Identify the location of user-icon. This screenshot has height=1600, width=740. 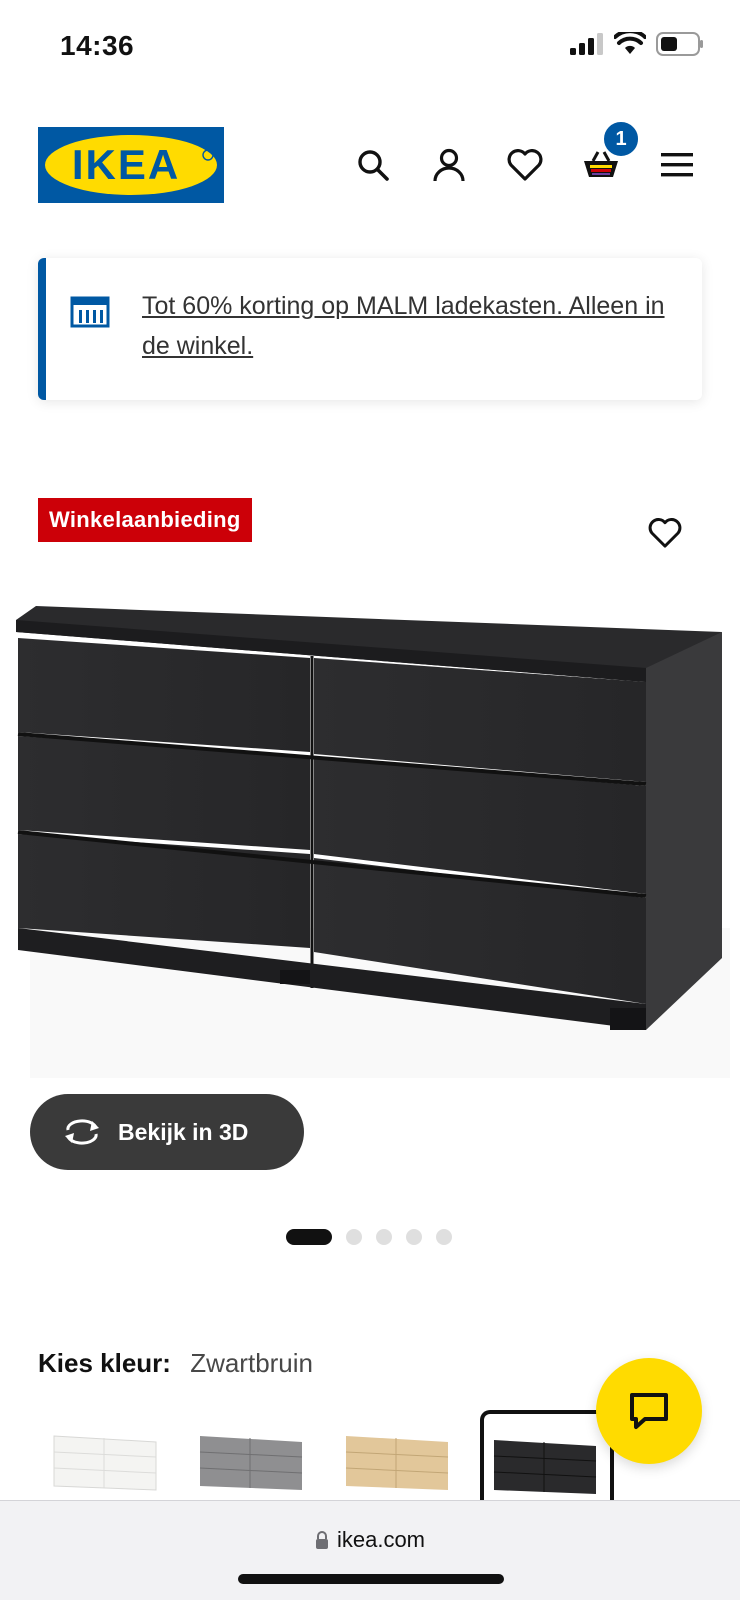
(449, 165).